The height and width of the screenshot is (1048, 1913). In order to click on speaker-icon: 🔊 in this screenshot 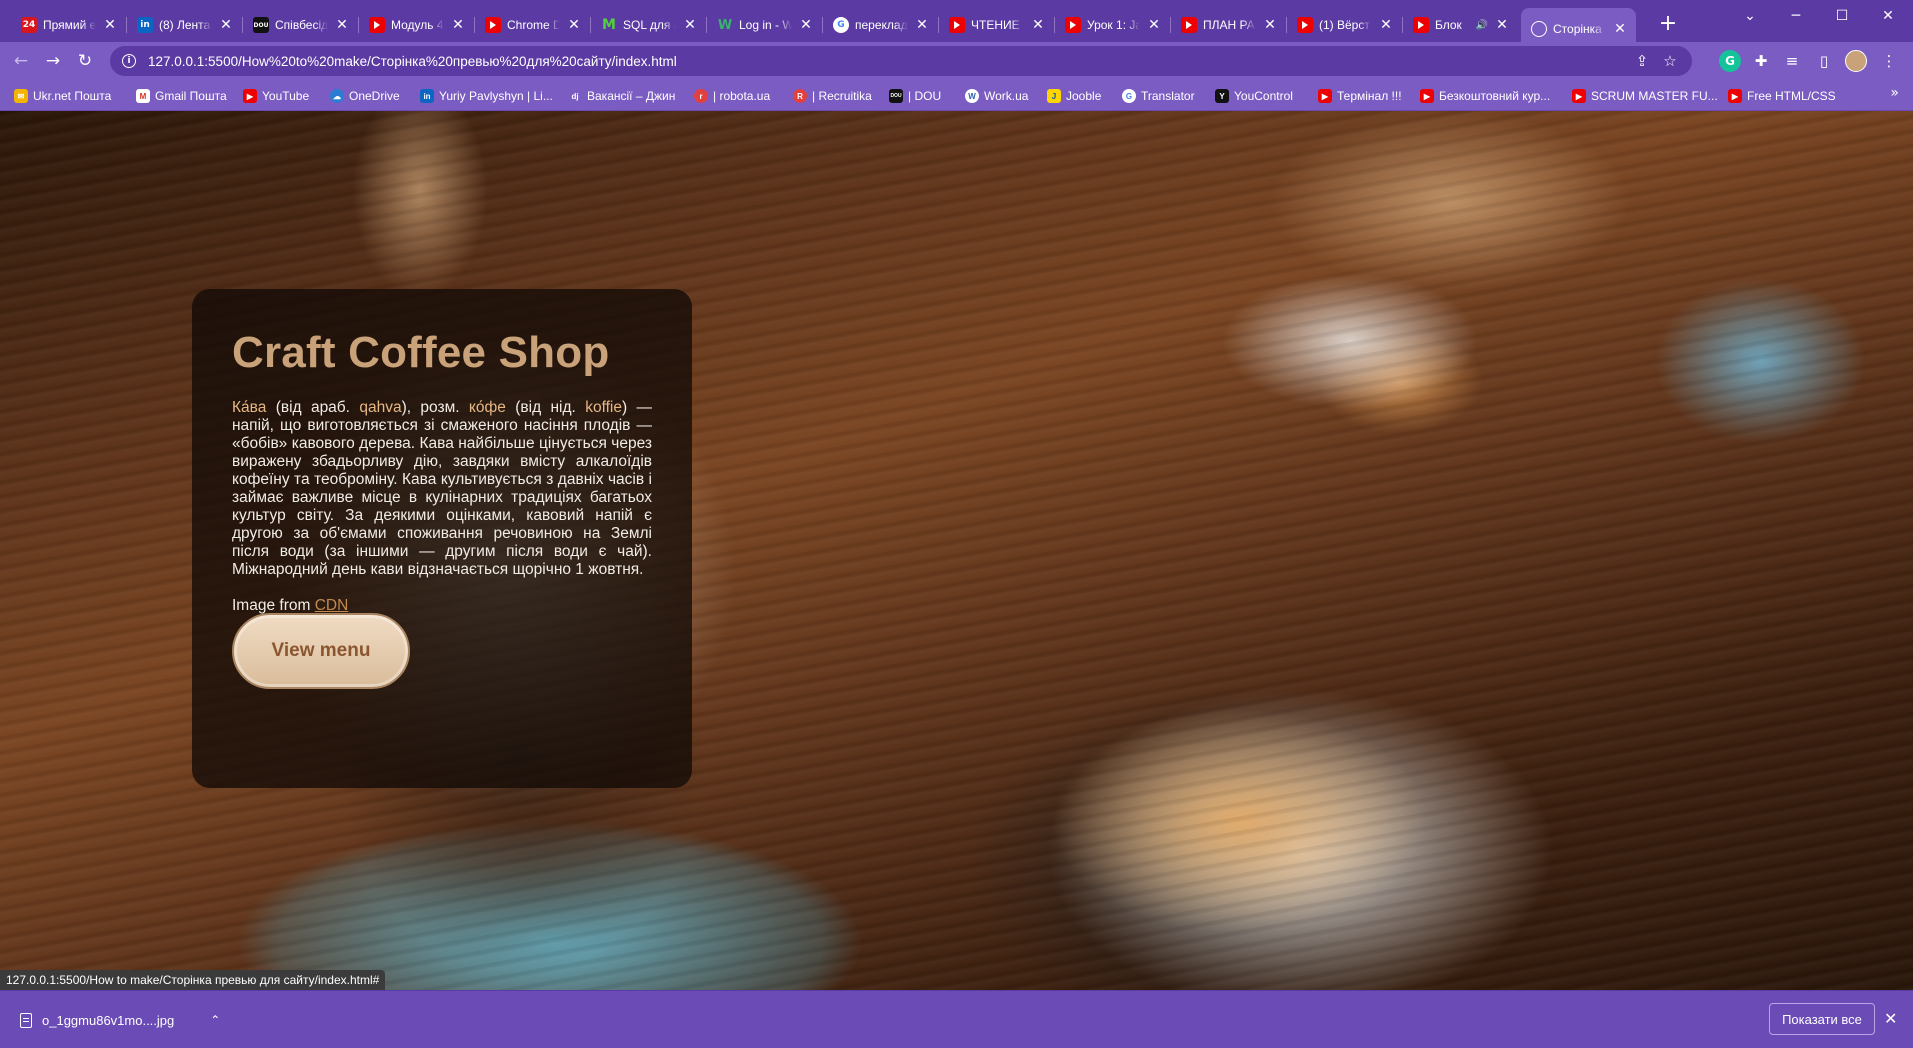, I will do `click(1482, 25)`.